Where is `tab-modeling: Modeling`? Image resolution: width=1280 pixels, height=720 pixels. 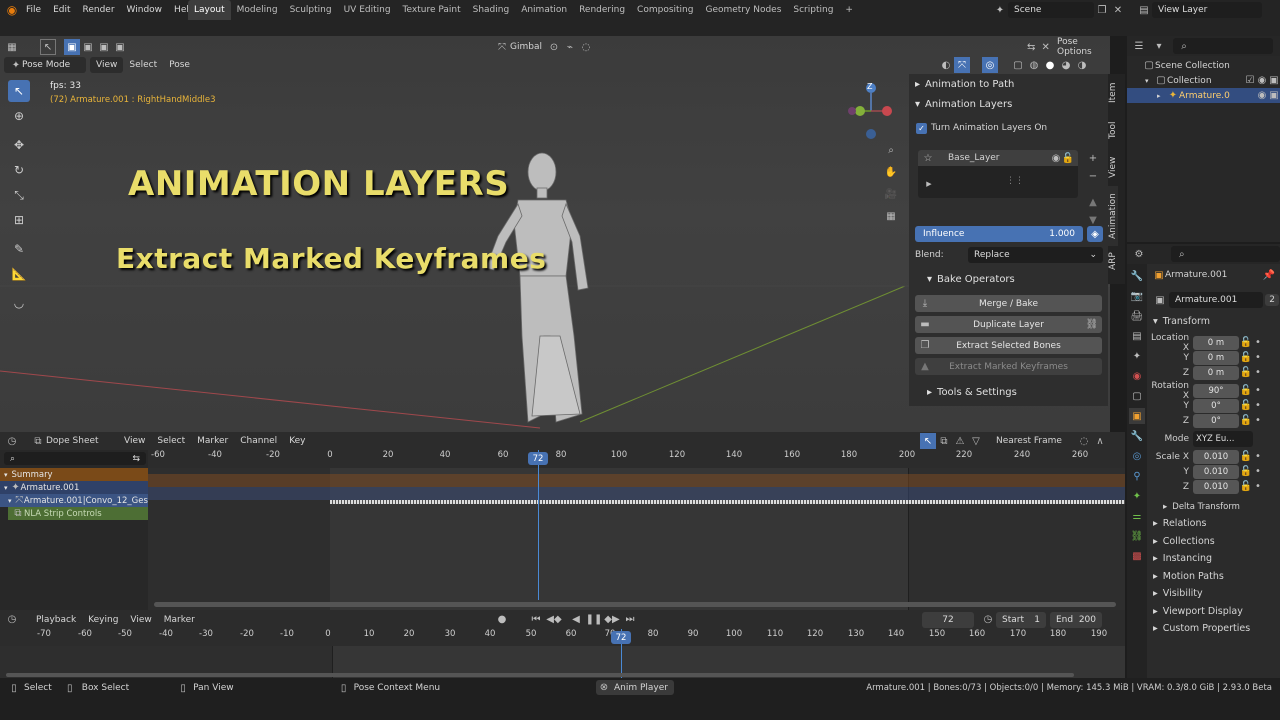 tab-modeling: Modeling is located at coordinates (257, 10).